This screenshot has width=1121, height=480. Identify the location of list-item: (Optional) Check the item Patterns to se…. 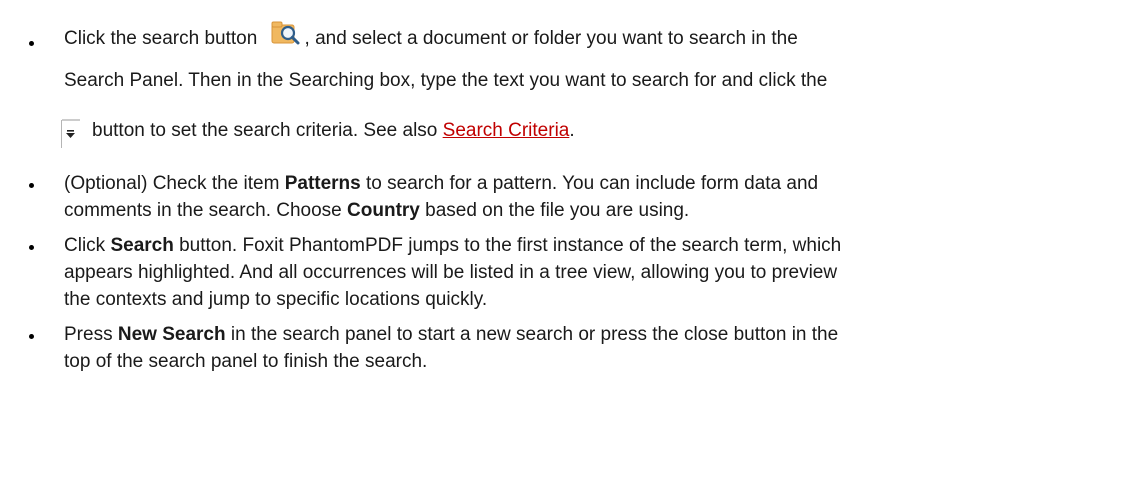
(560, 197).